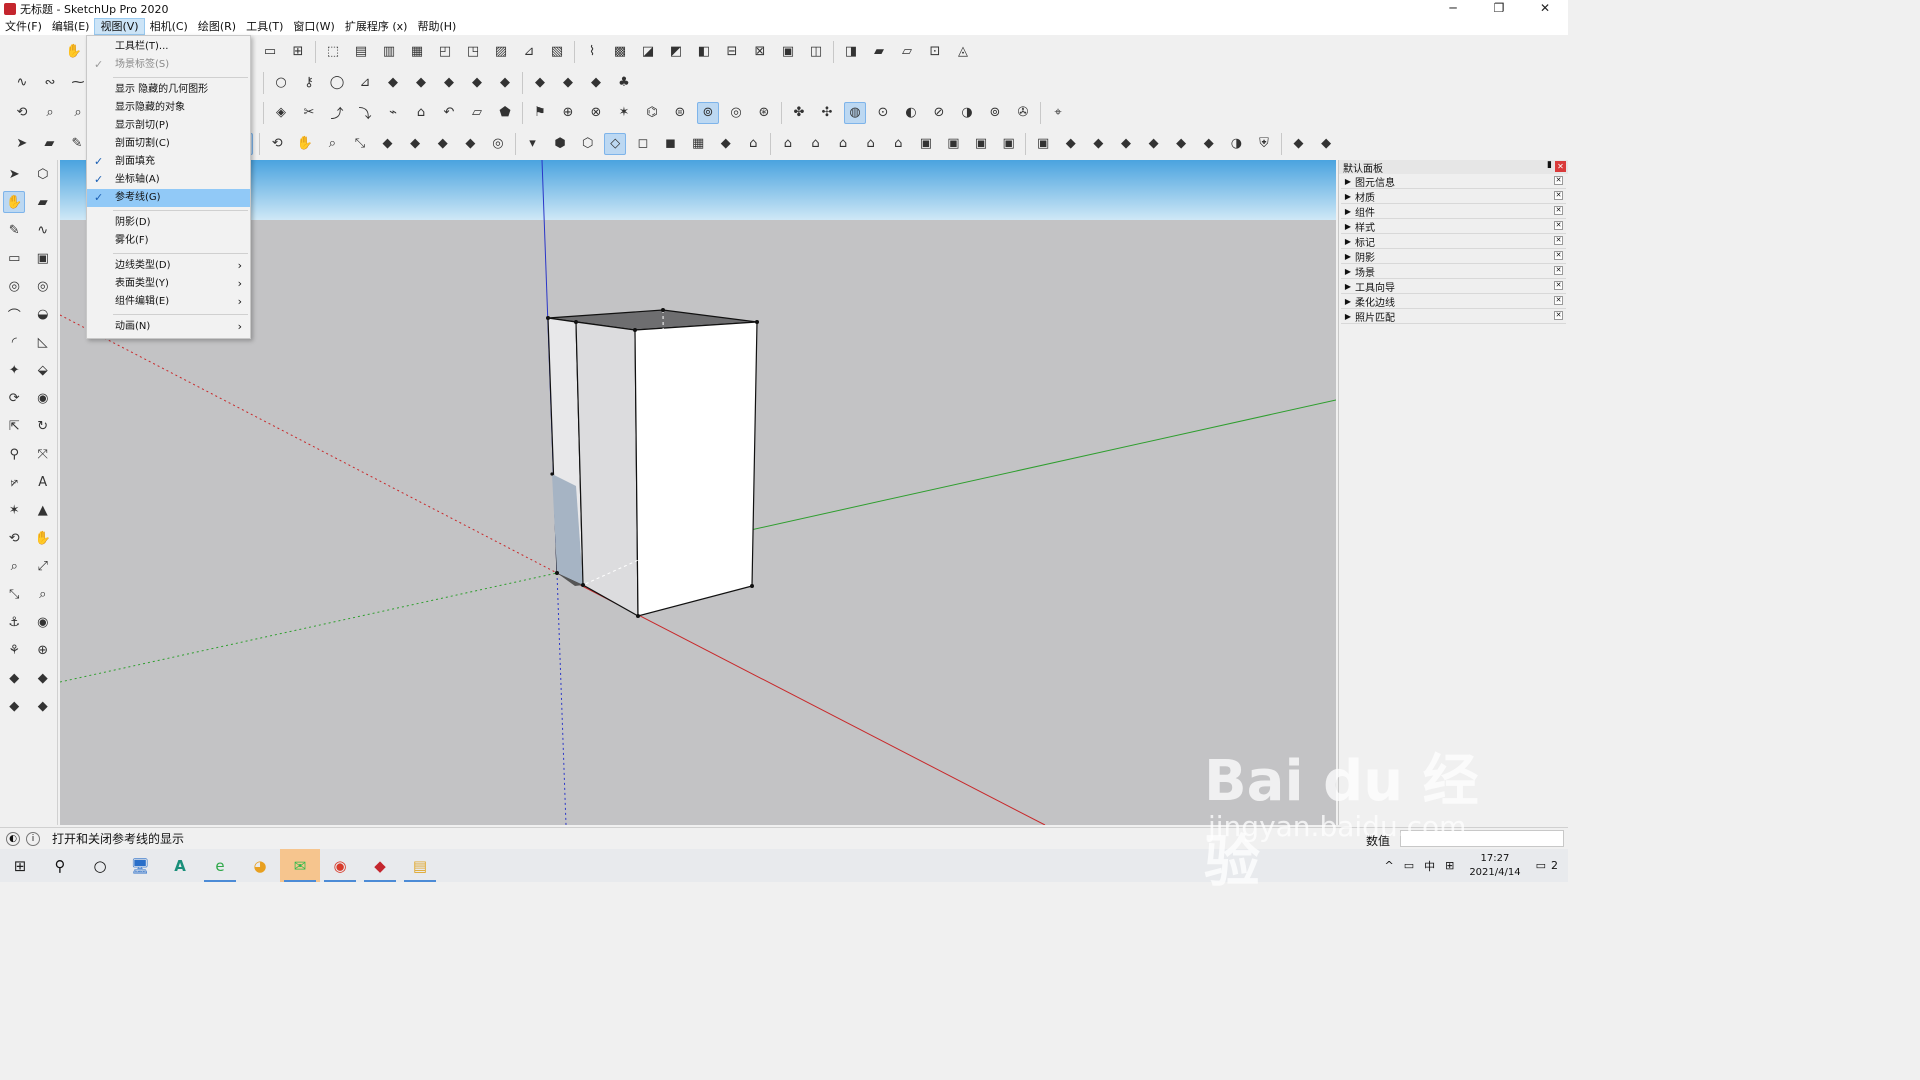 The image size is (1920, 1080). Describe the element at coordinates (624, 113) in the screenshot. I see `toolbar-tool-icon: ✶` at that location.